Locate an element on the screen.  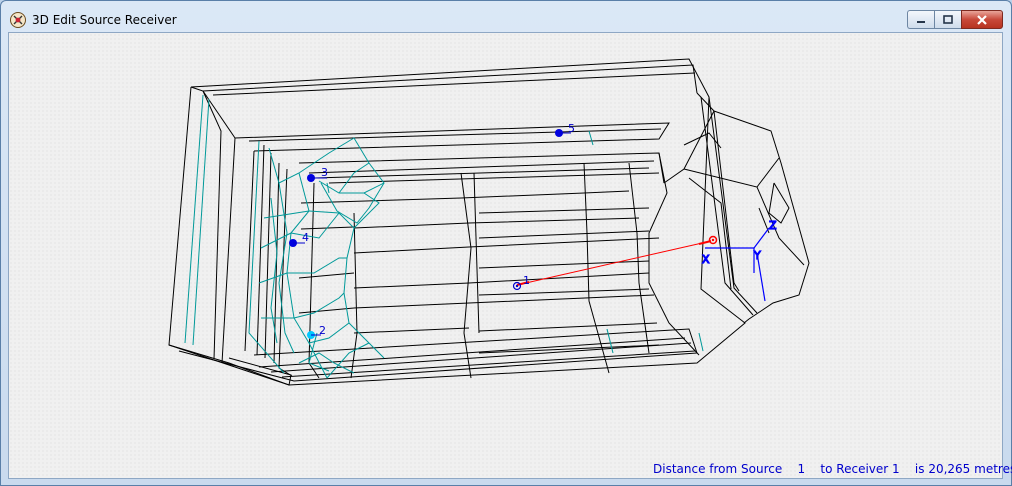
window-title: 3D Edit Source Receiver is located at coordinates (104, 20).